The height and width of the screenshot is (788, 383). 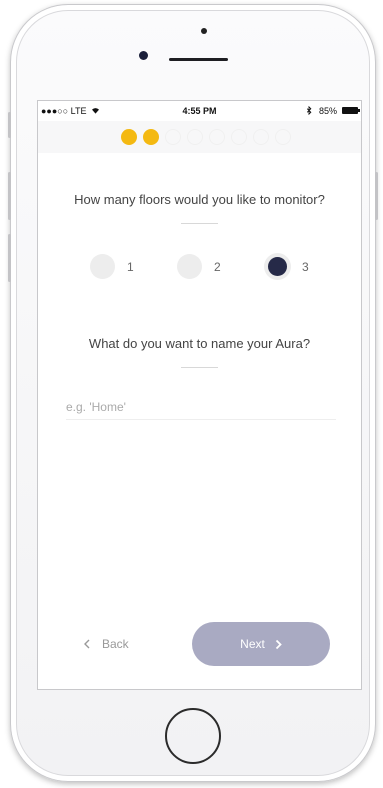 What do you see at coordinates (201, 407) in the screenshot?
I see `aura-name-input` at bounding box center [201, 407].